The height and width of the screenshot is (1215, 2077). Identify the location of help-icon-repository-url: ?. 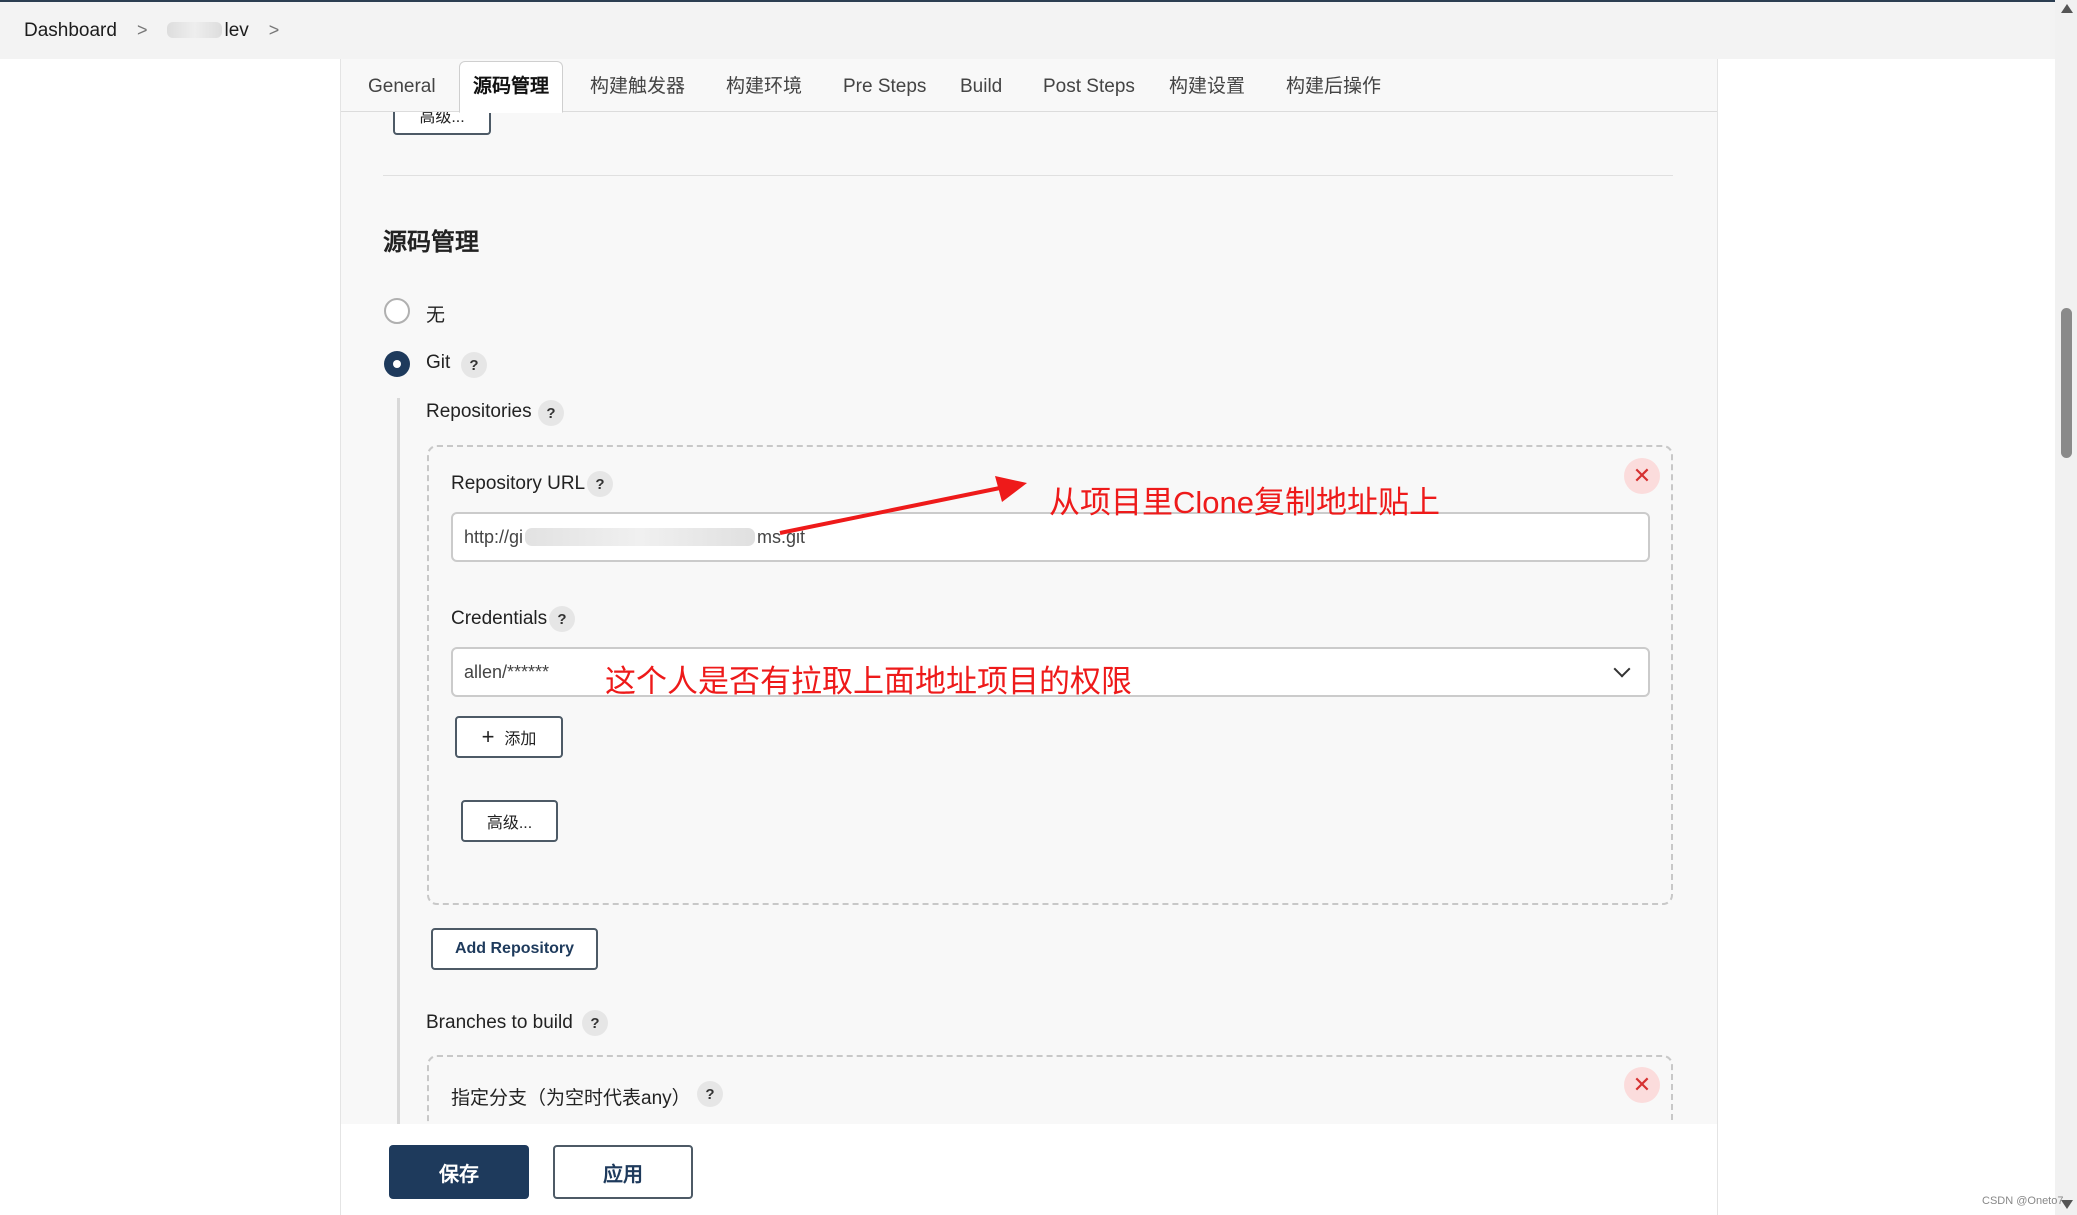
(600, 484).